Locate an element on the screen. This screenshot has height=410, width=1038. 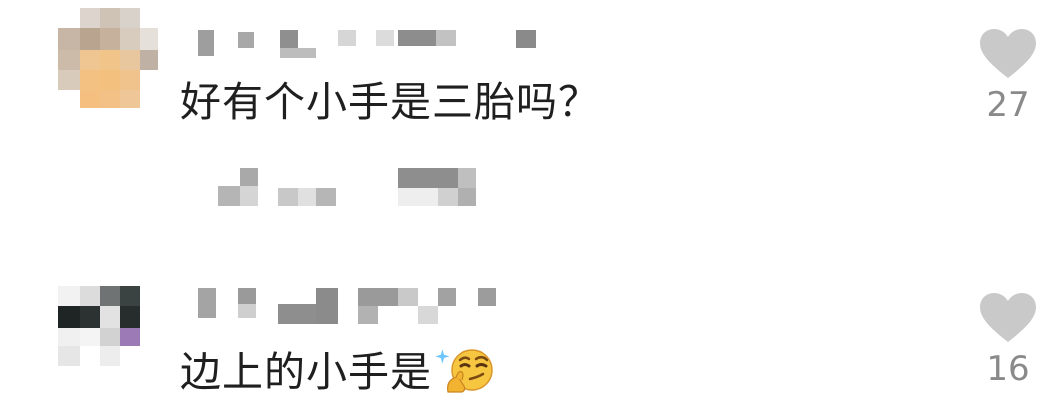
like-button: 27 is located at coordinates (1007, 75).